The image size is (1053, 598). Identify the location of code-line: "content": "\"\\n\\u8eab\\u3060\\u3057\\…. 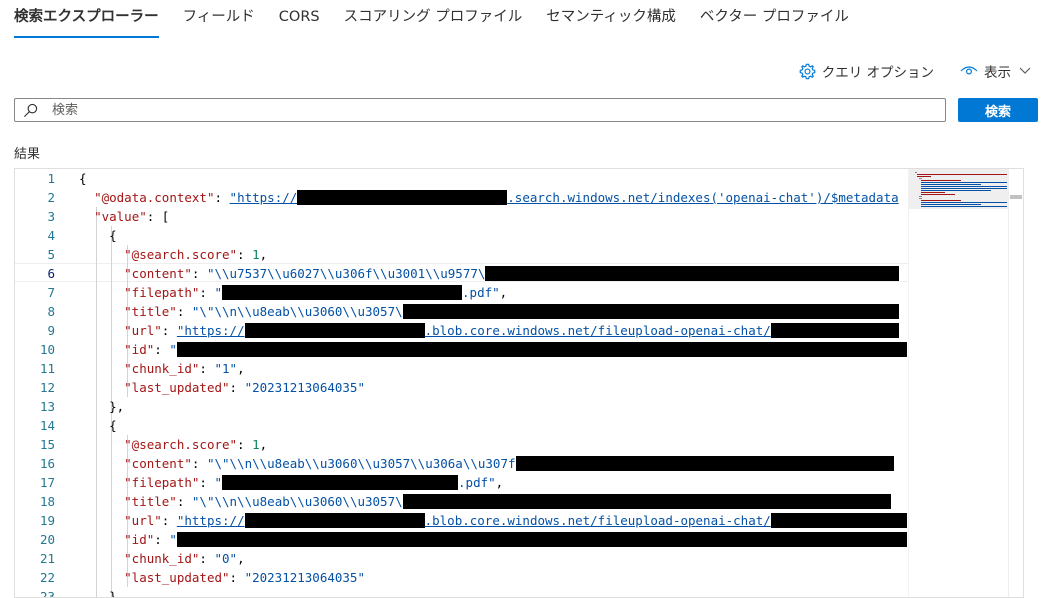
(486, 463).